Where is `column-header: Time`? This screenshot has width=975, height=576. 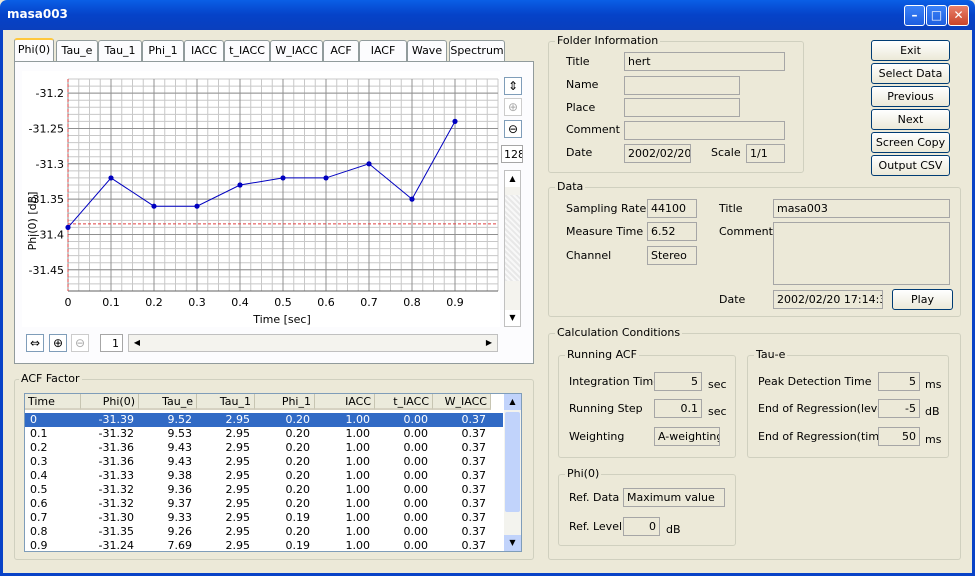 column-header: Time is located at coordinates (53, 402).